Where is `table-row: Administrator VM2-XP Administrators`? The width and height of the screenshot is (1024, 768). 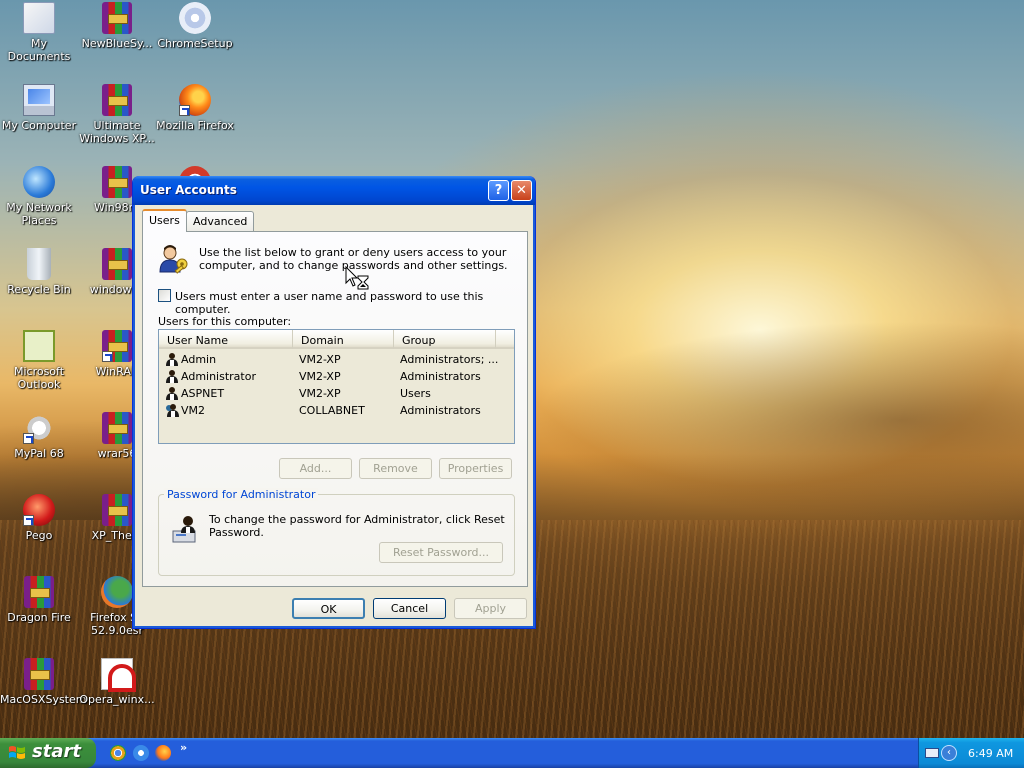 table-row: Administrator VM2-XP Administrators is located at coordinates (336, 376).